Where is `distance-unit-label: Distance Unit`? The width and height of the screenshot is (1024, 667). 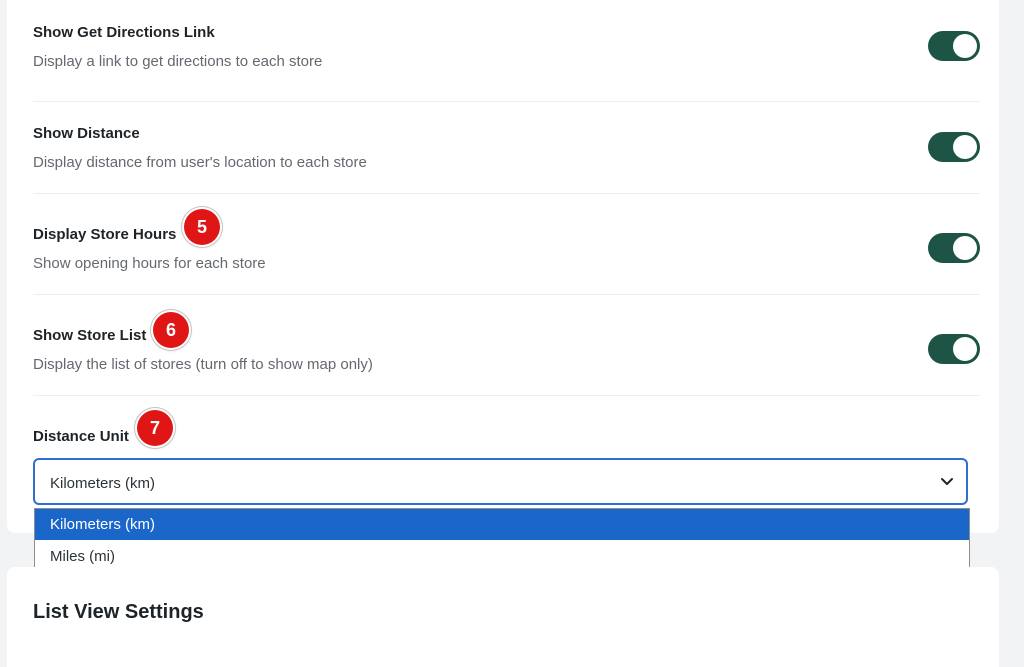 distance-unit-label: Distance Unit is located at coordinates (81, 436).